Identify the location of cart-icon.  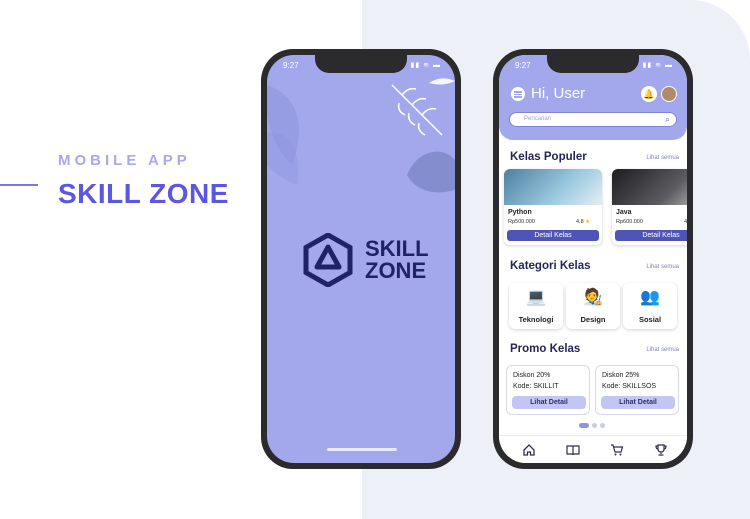
(617, 450).